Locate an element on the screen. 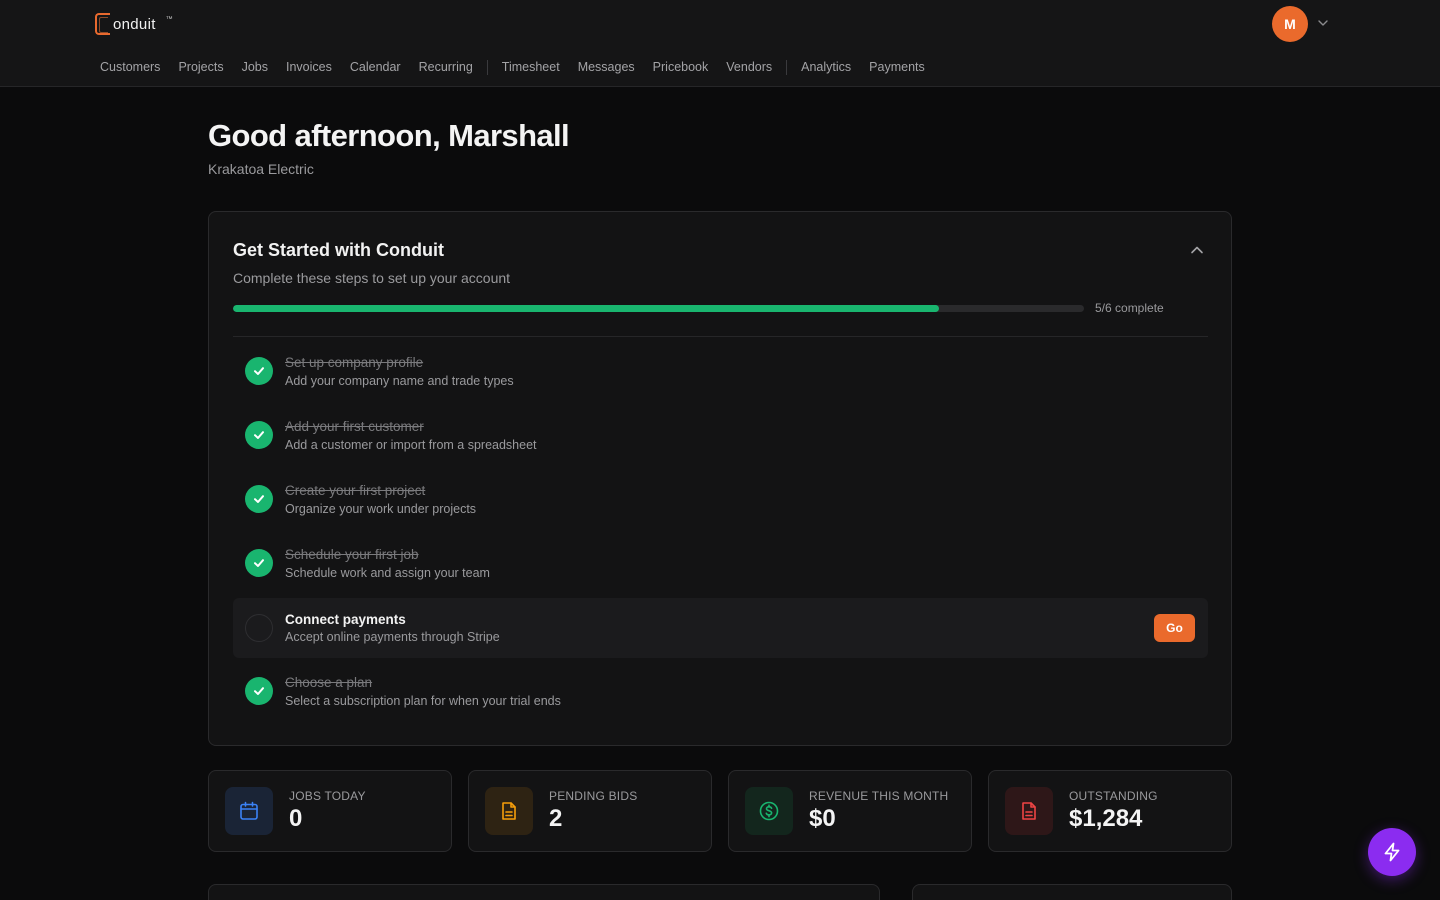  step-title: Create your first project is located at coordinates (355, 490).